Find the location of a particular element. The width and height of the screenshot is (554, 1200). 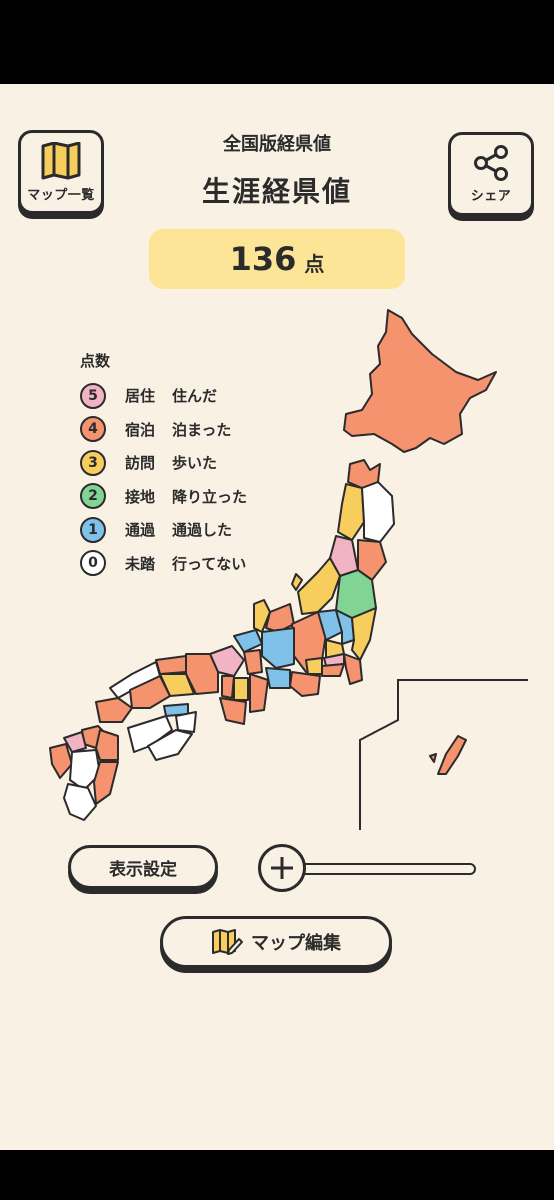

display-settings-button: 表示設定 is located at coordinates (143, 867).